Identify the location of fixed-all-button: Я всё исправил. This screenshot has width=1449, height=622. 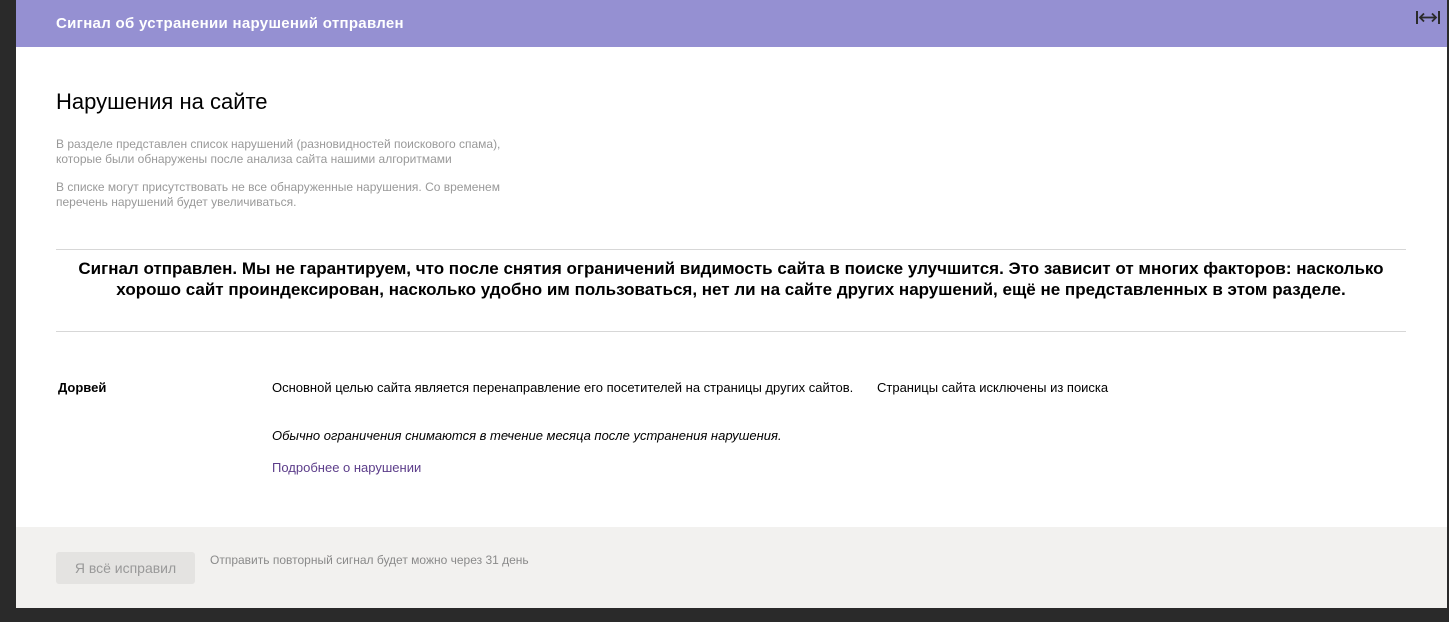
(125, 568).